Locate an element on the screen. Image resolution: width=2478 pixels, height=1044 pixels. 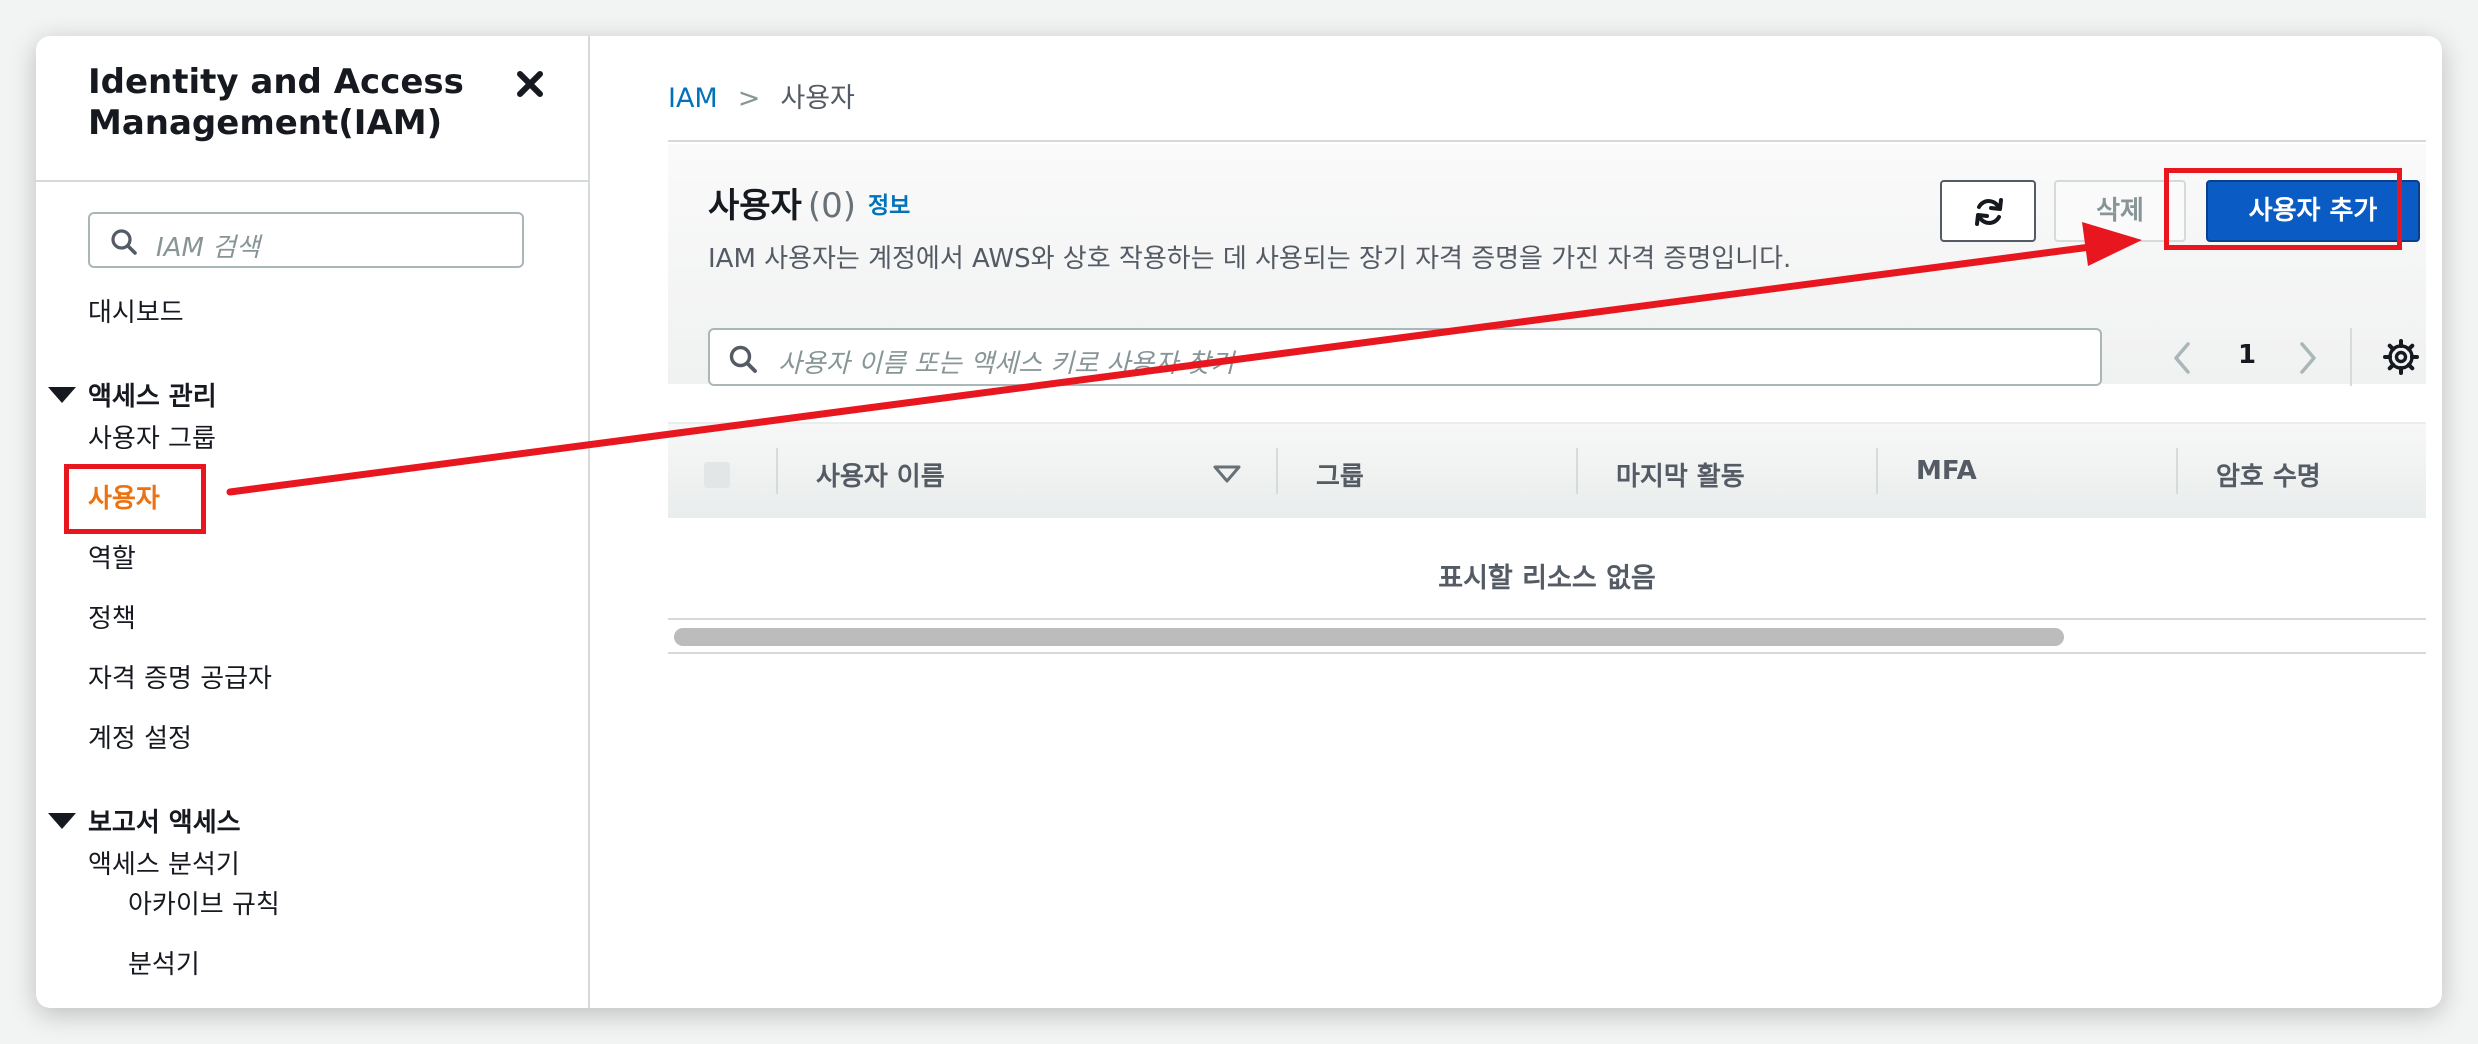
delete-button: 삭제 is located at coordinates (2120, 211).